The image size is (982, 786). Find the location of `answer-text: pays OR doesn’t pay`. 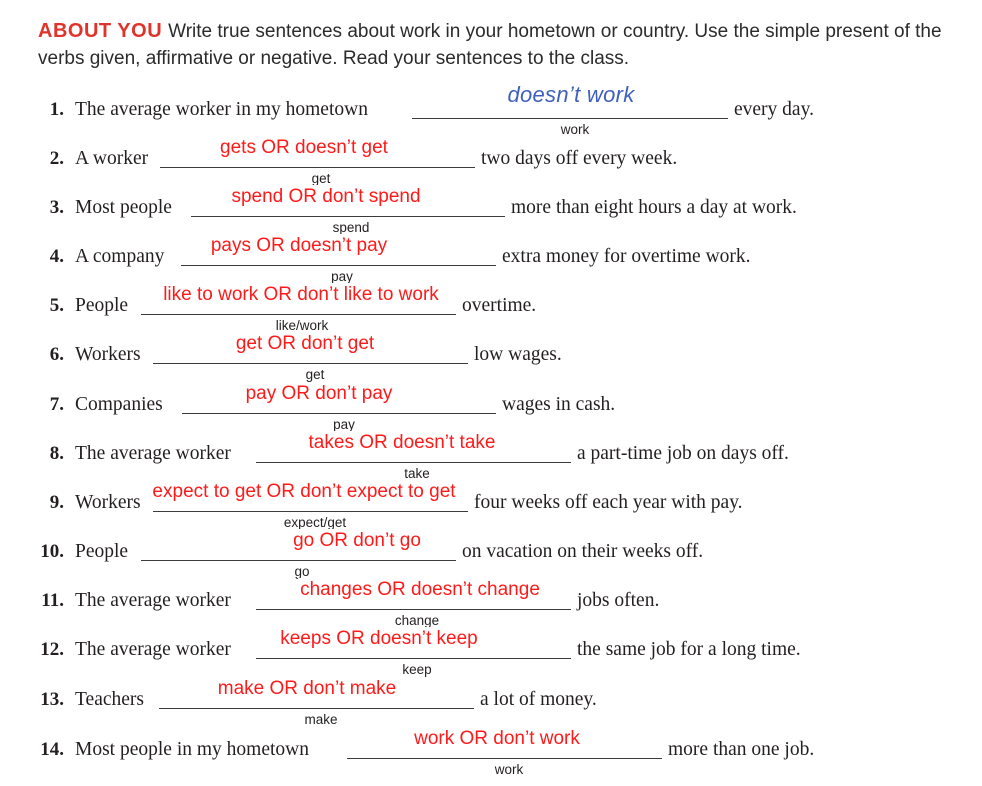

answer-text: pays OR doesn’t pay is located at coordinates (299, 246).